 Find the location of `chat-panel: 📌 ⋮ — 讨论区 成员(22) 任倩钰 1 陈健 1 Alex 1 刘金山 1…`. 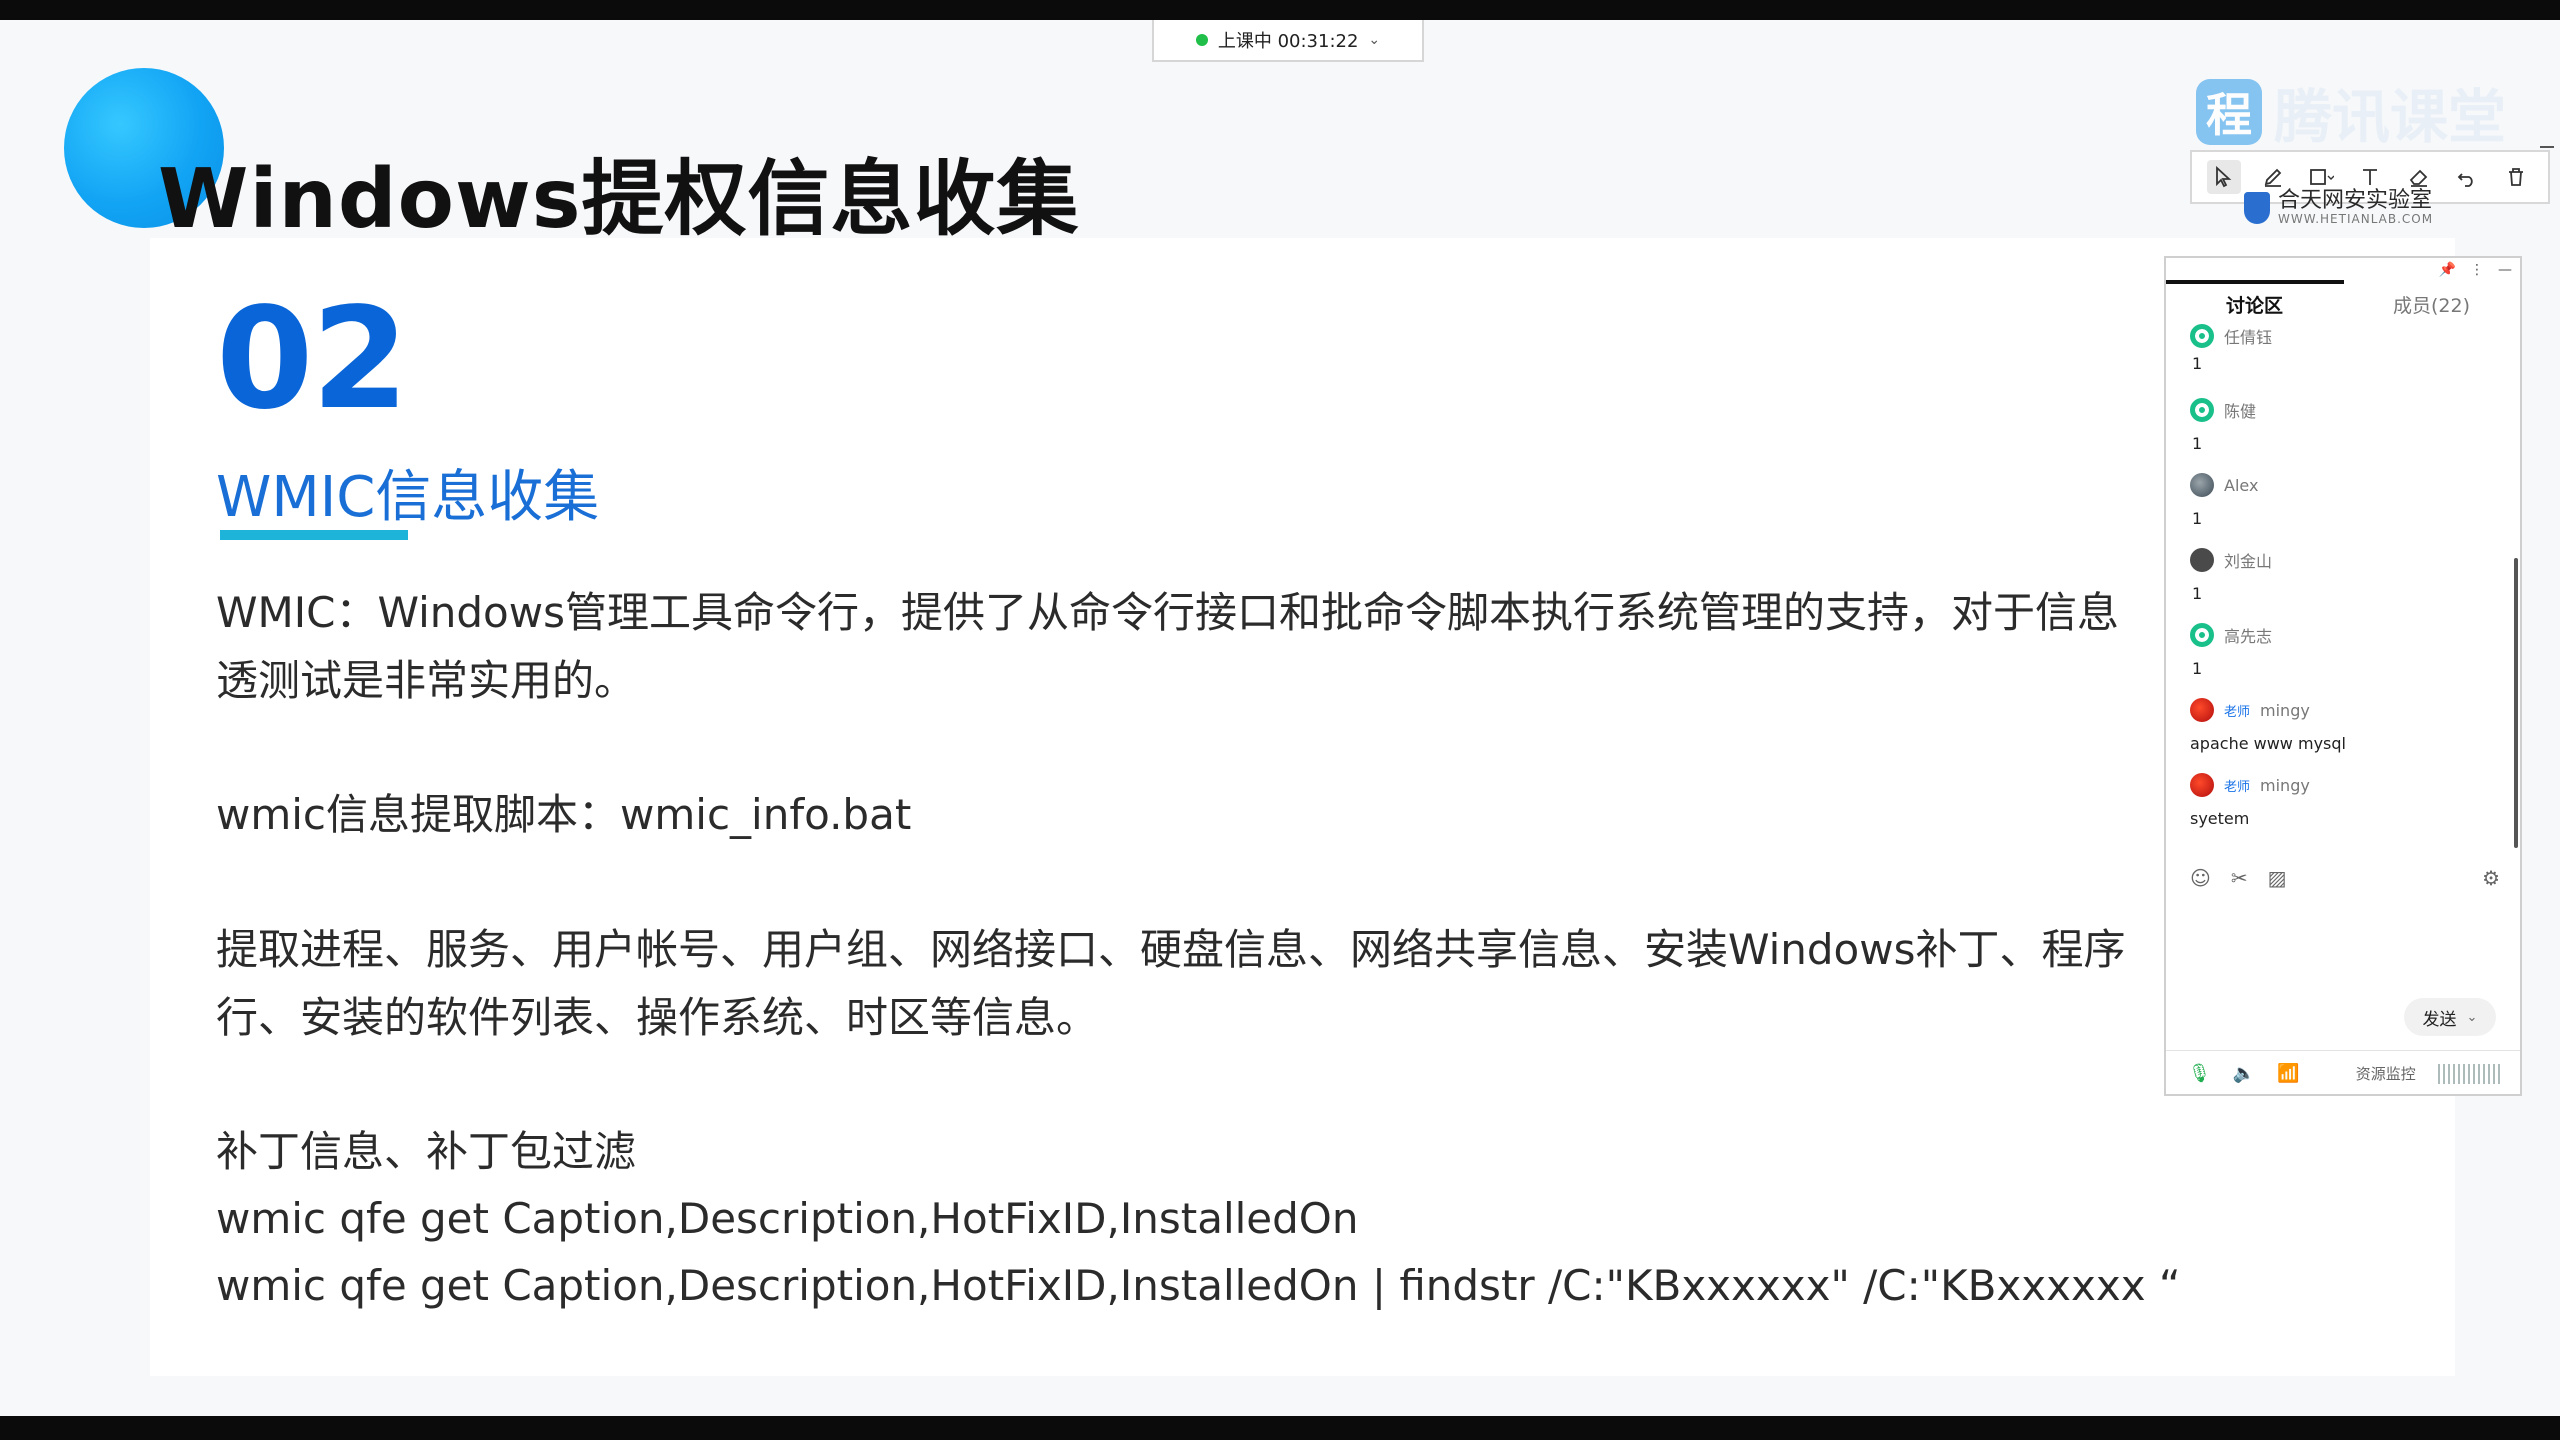

chat-panel: 📌 ⋮ — 讨论区 成员(22) 任倩钰 1 陈健 1 Alex 1 刘金山 1… is located at coordinates (2343, 676).